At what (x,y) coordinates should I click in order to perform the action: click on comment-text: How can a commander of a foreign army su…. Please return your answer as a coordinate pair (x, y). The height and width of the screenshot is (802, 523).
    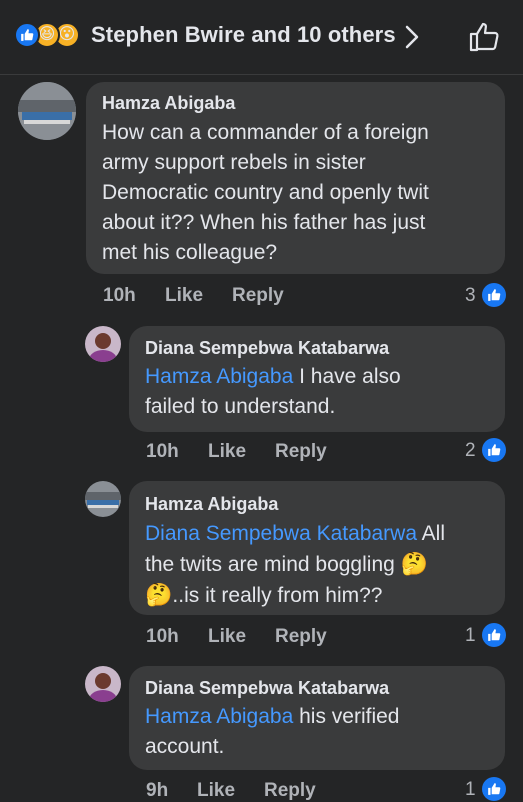
    Looking at the image, I should click on (265, 193).